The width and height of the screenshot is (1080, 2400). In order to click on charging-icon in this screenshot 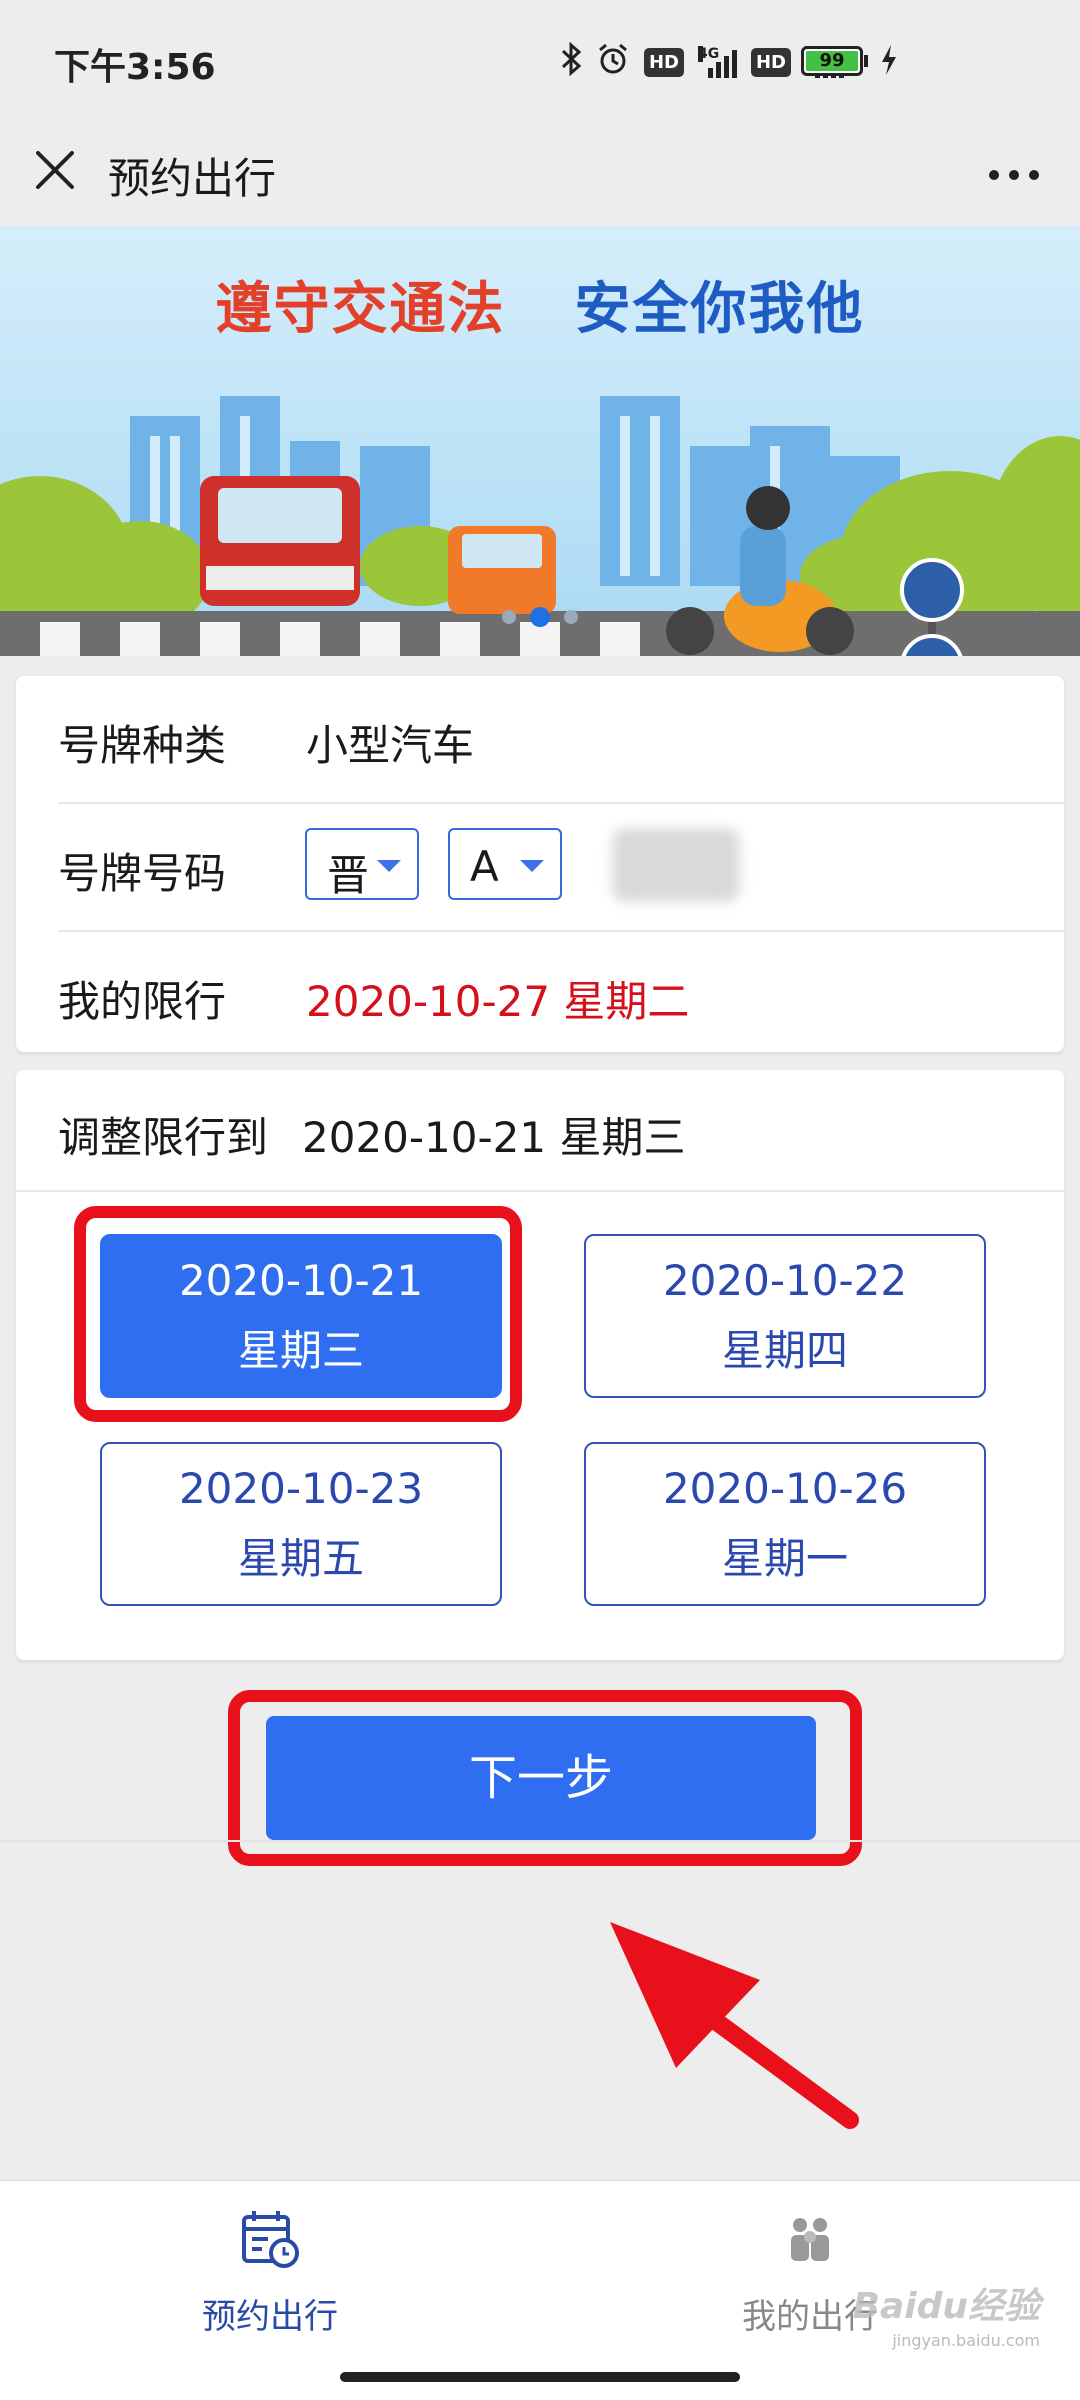, I will do `click(889, 64)`.